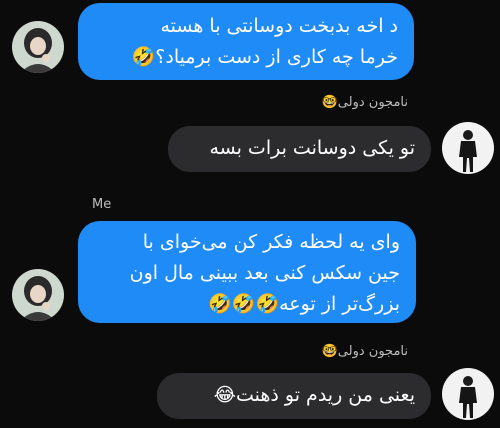 The image size is (500, 428). What do you see at coordinates (102, 204) in the screenshot?
I see `sender-name: Me` at bounding box center [102, 204].